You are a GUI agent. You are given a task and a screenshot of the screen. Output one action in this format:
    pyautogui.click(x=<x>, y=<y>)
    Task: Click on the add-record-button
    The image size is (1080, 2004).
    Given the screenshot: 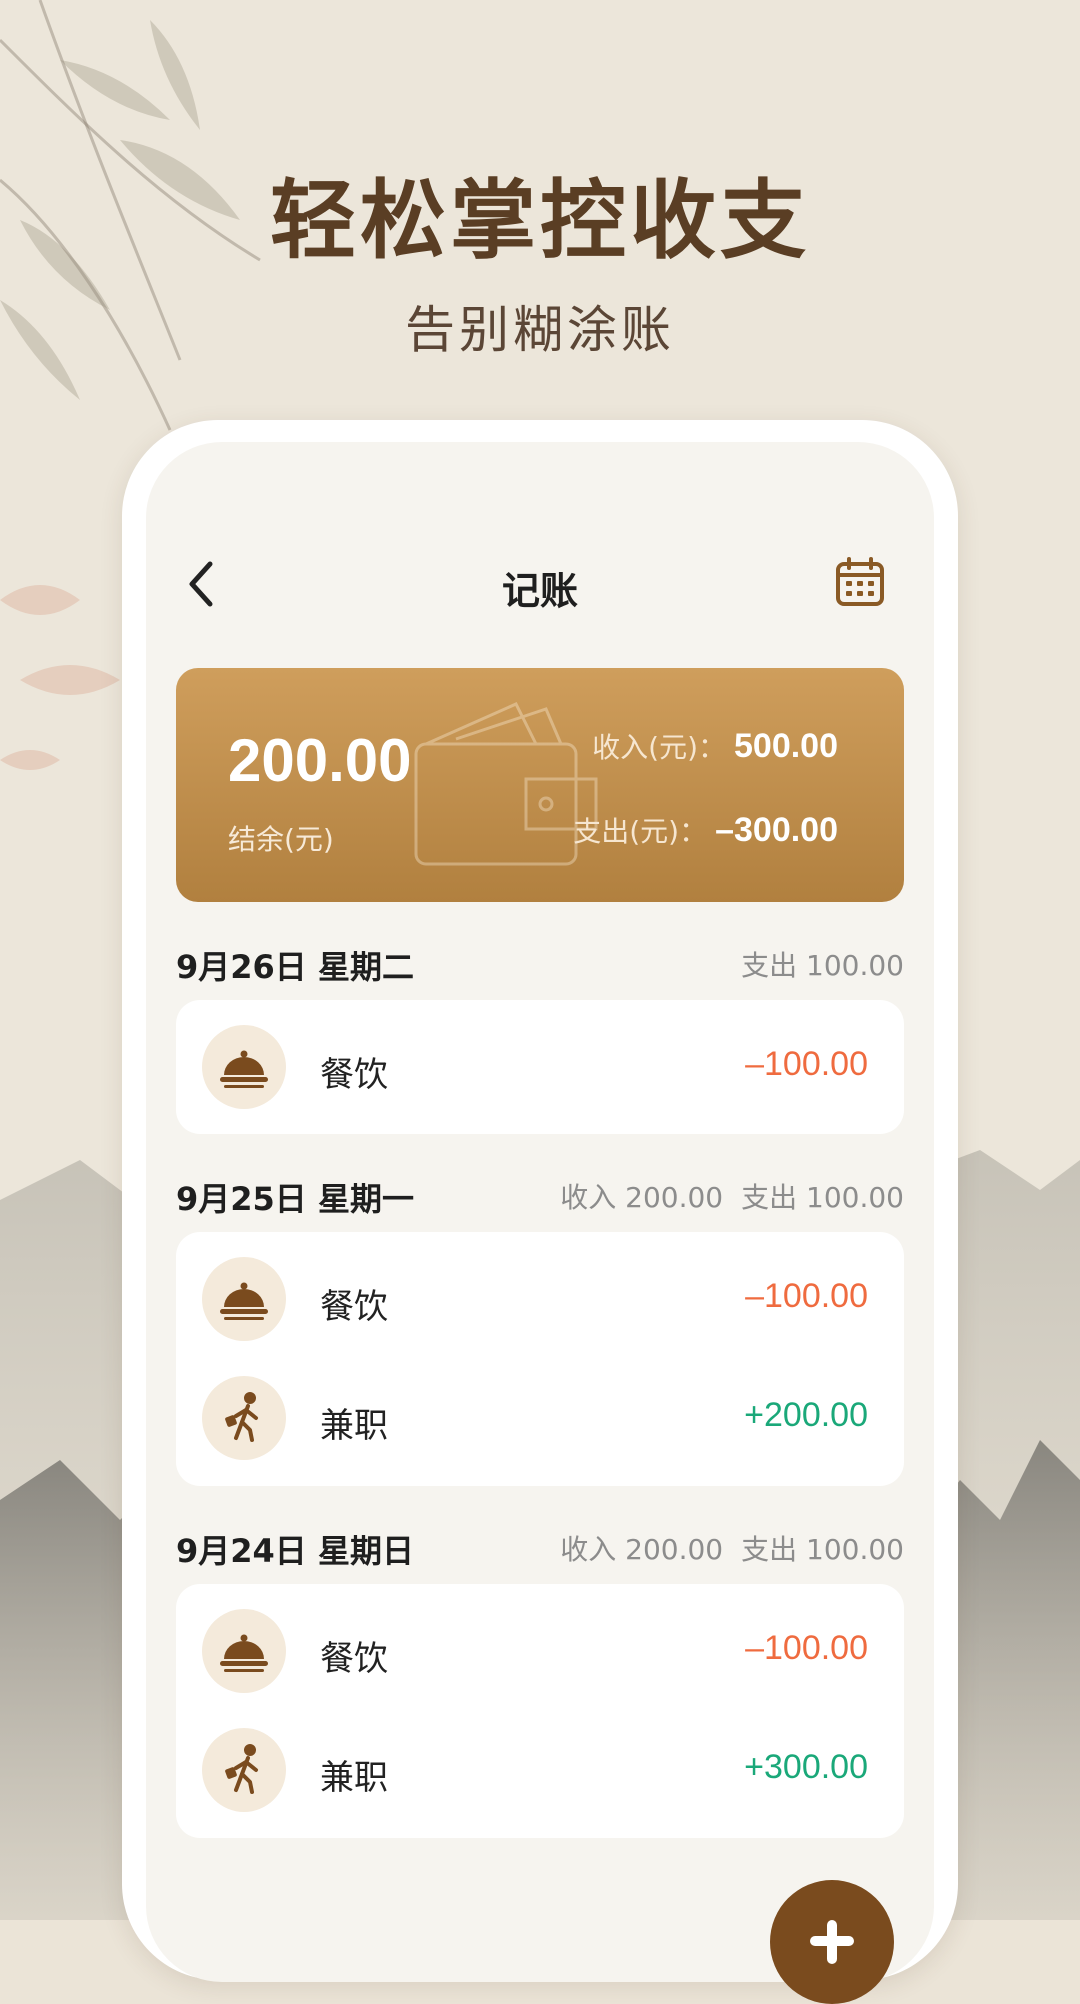 What is the action you would take?
    pyautogui.click(x=832, y=1942)
    